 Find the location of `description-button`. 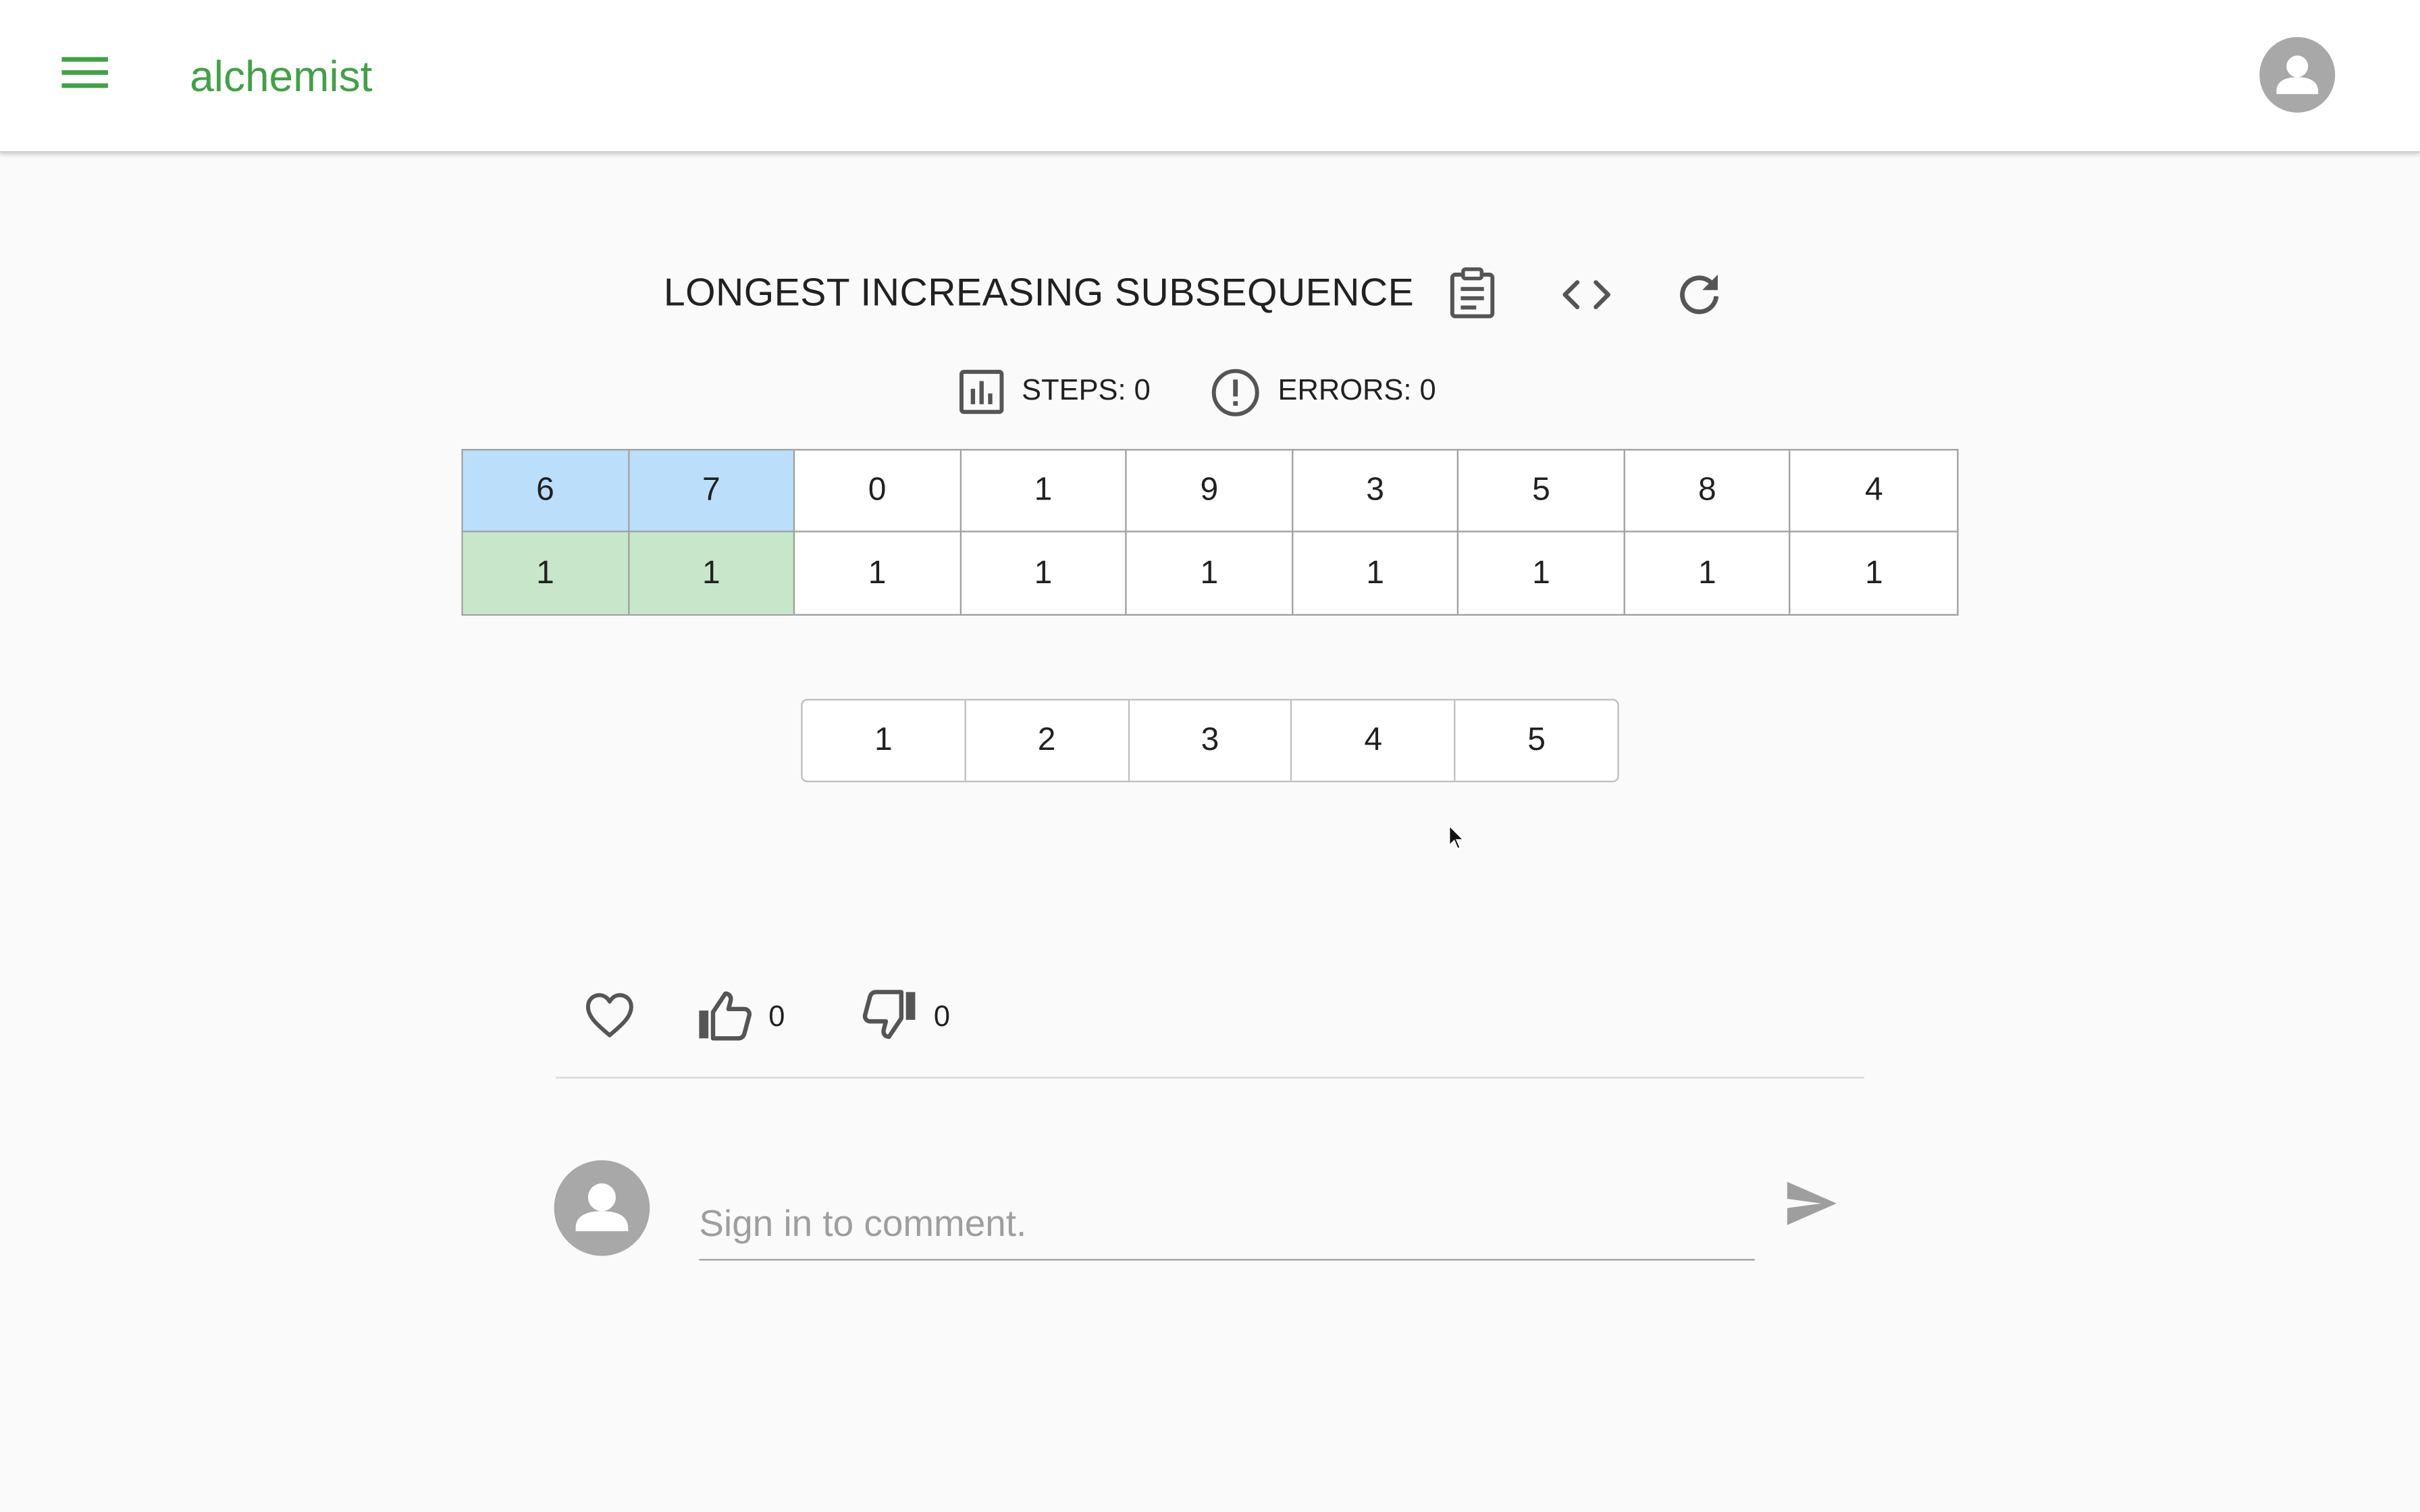

description-button is located at coordinates (1472, 296).